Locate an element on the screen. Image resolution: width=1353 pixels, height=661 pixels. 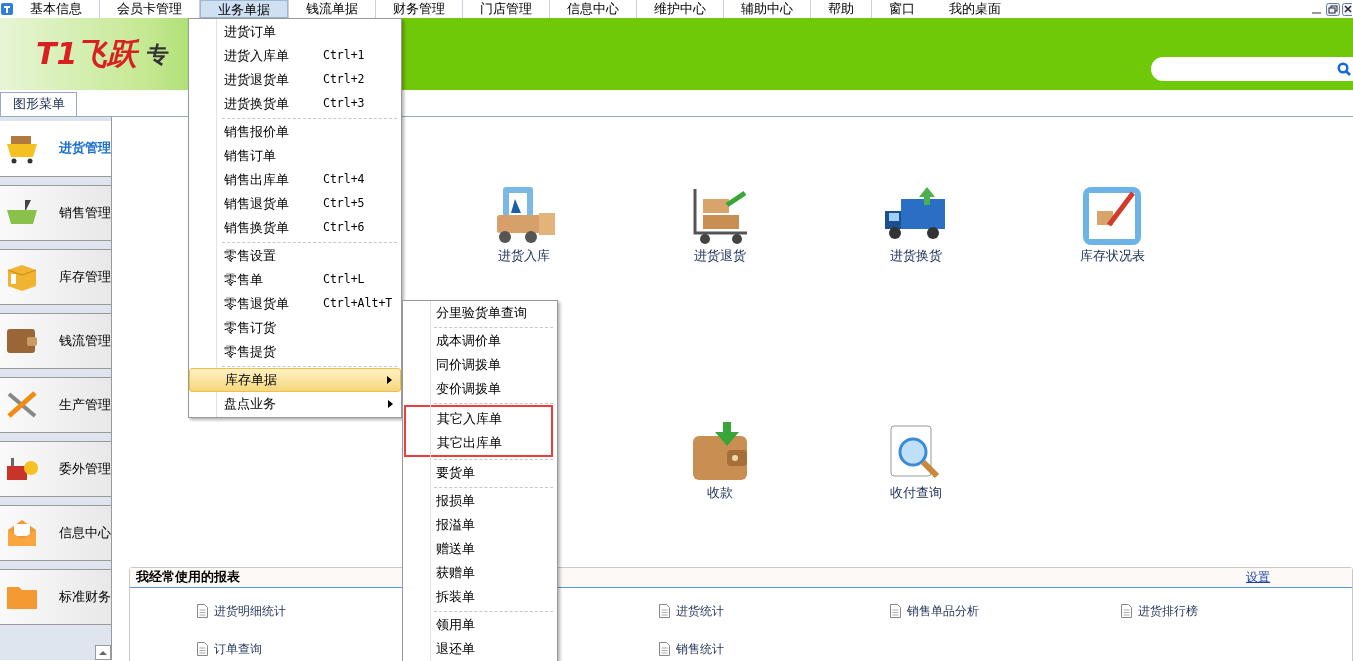
wallet-icon is located at coordinates (22, 341).